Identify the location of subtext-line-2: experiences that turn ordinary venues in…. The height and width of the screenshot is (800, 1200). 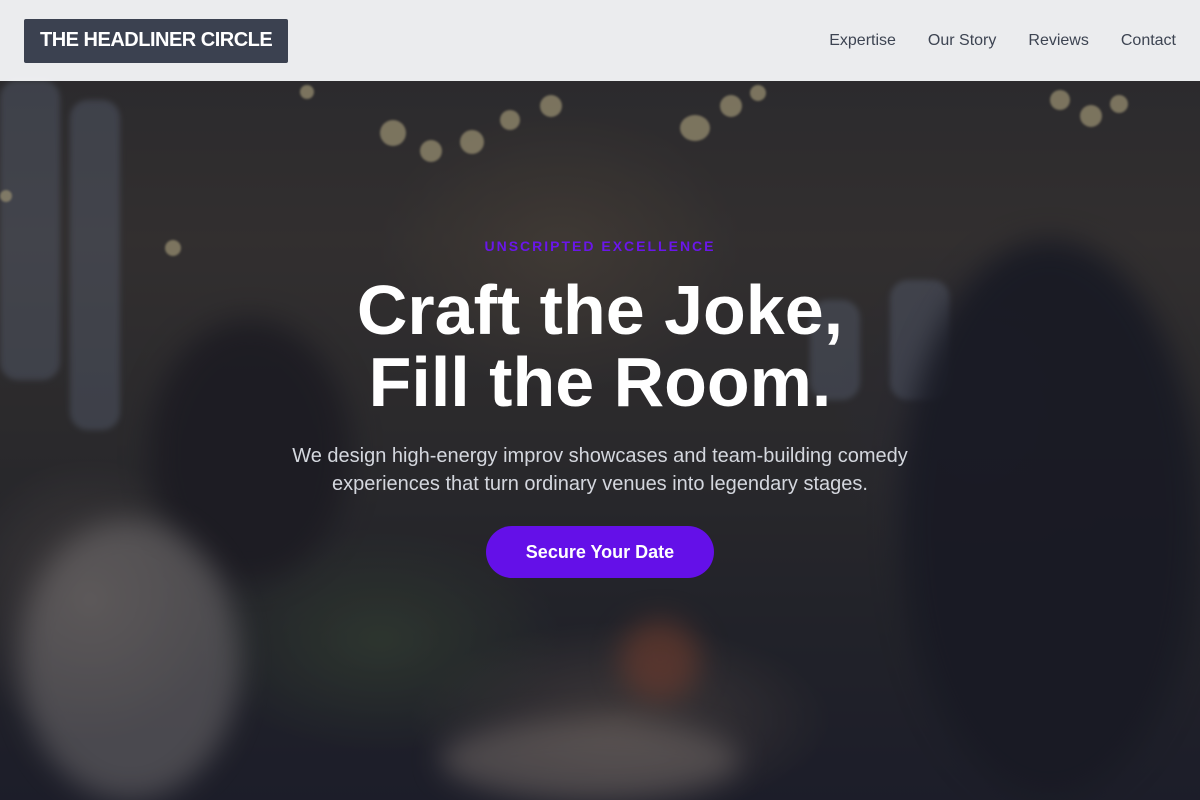
(600, 484).